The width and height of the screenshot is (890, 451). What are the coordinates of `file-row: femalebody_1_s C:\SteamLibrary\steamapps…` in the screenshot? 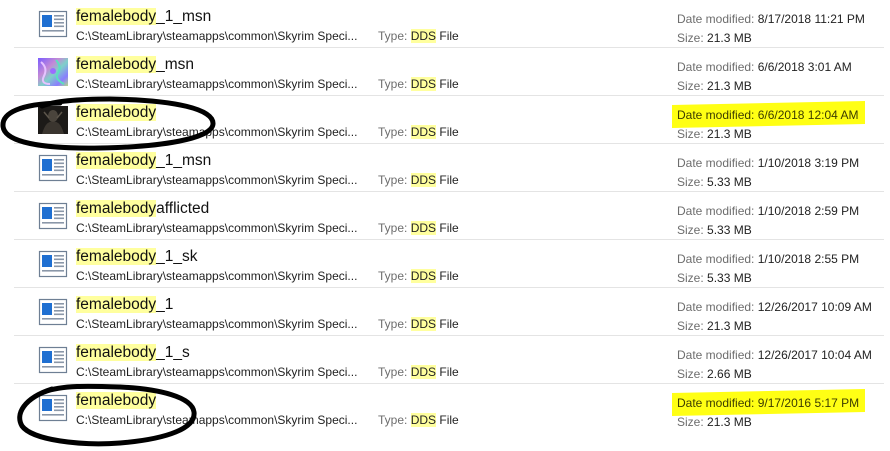 It's located at (445, 360).